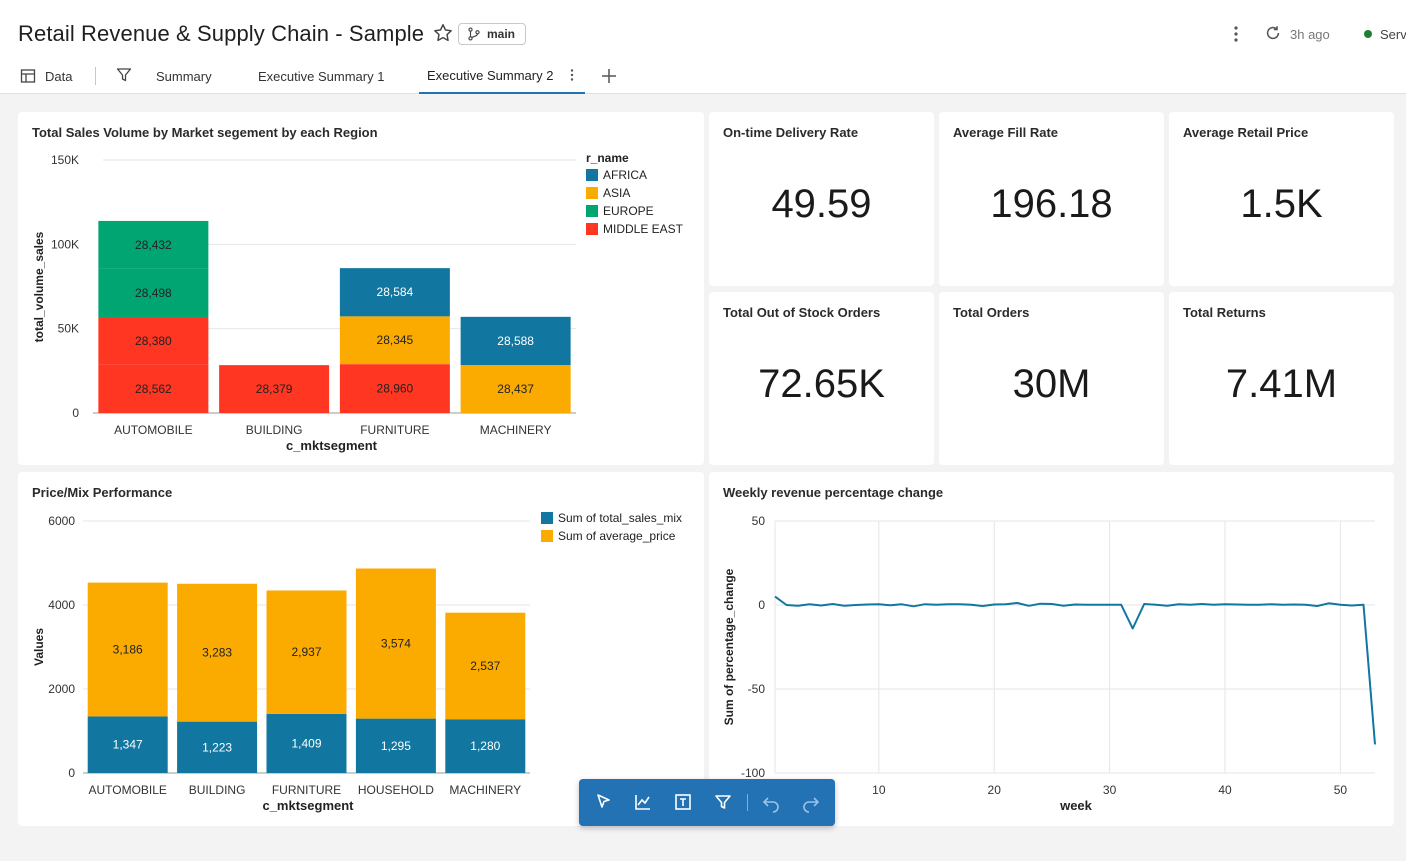 This screenshot has width=1406, height=861. I want to click on edit-toolbar, so click(707, 802).